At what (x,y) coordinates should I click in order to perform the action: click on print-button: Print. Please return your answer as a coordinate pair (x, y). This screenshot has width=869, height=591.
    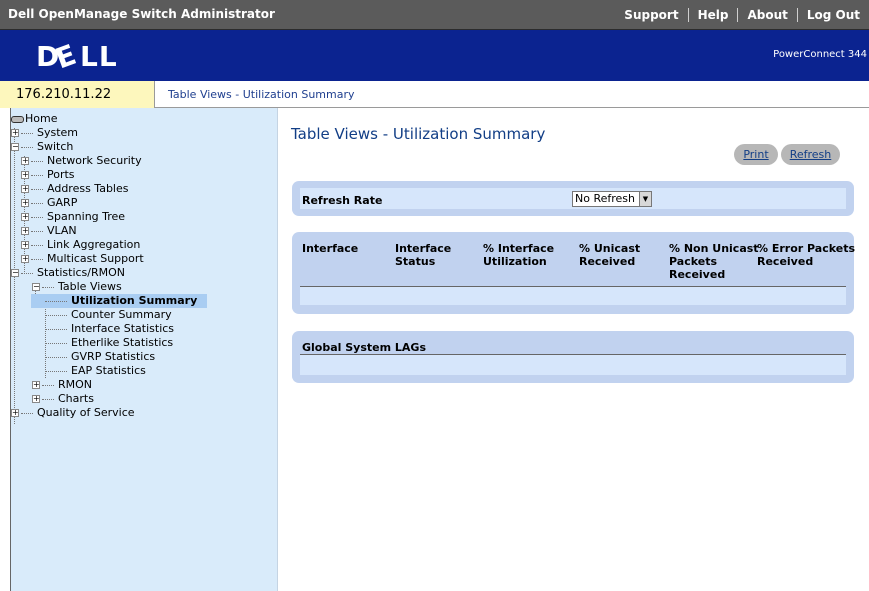
    Looking at the image, I should click on (756, 154).